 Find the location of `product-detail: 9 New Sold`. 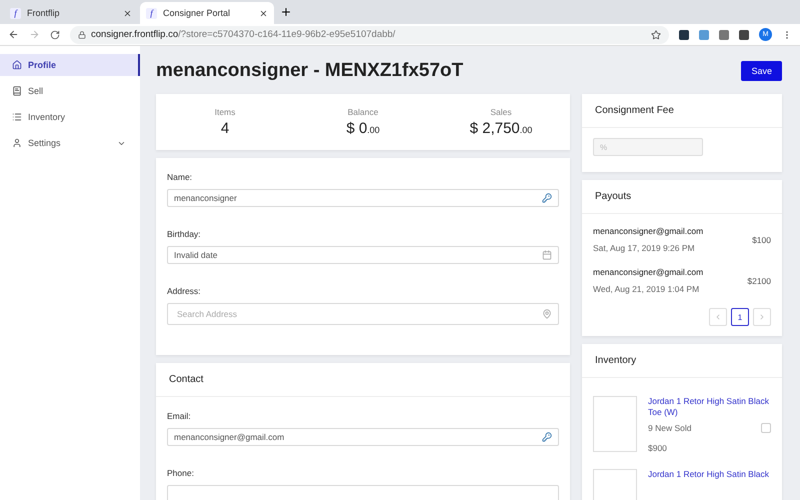

product-detail: 9 New Sold is located at coordinates (670, 427).